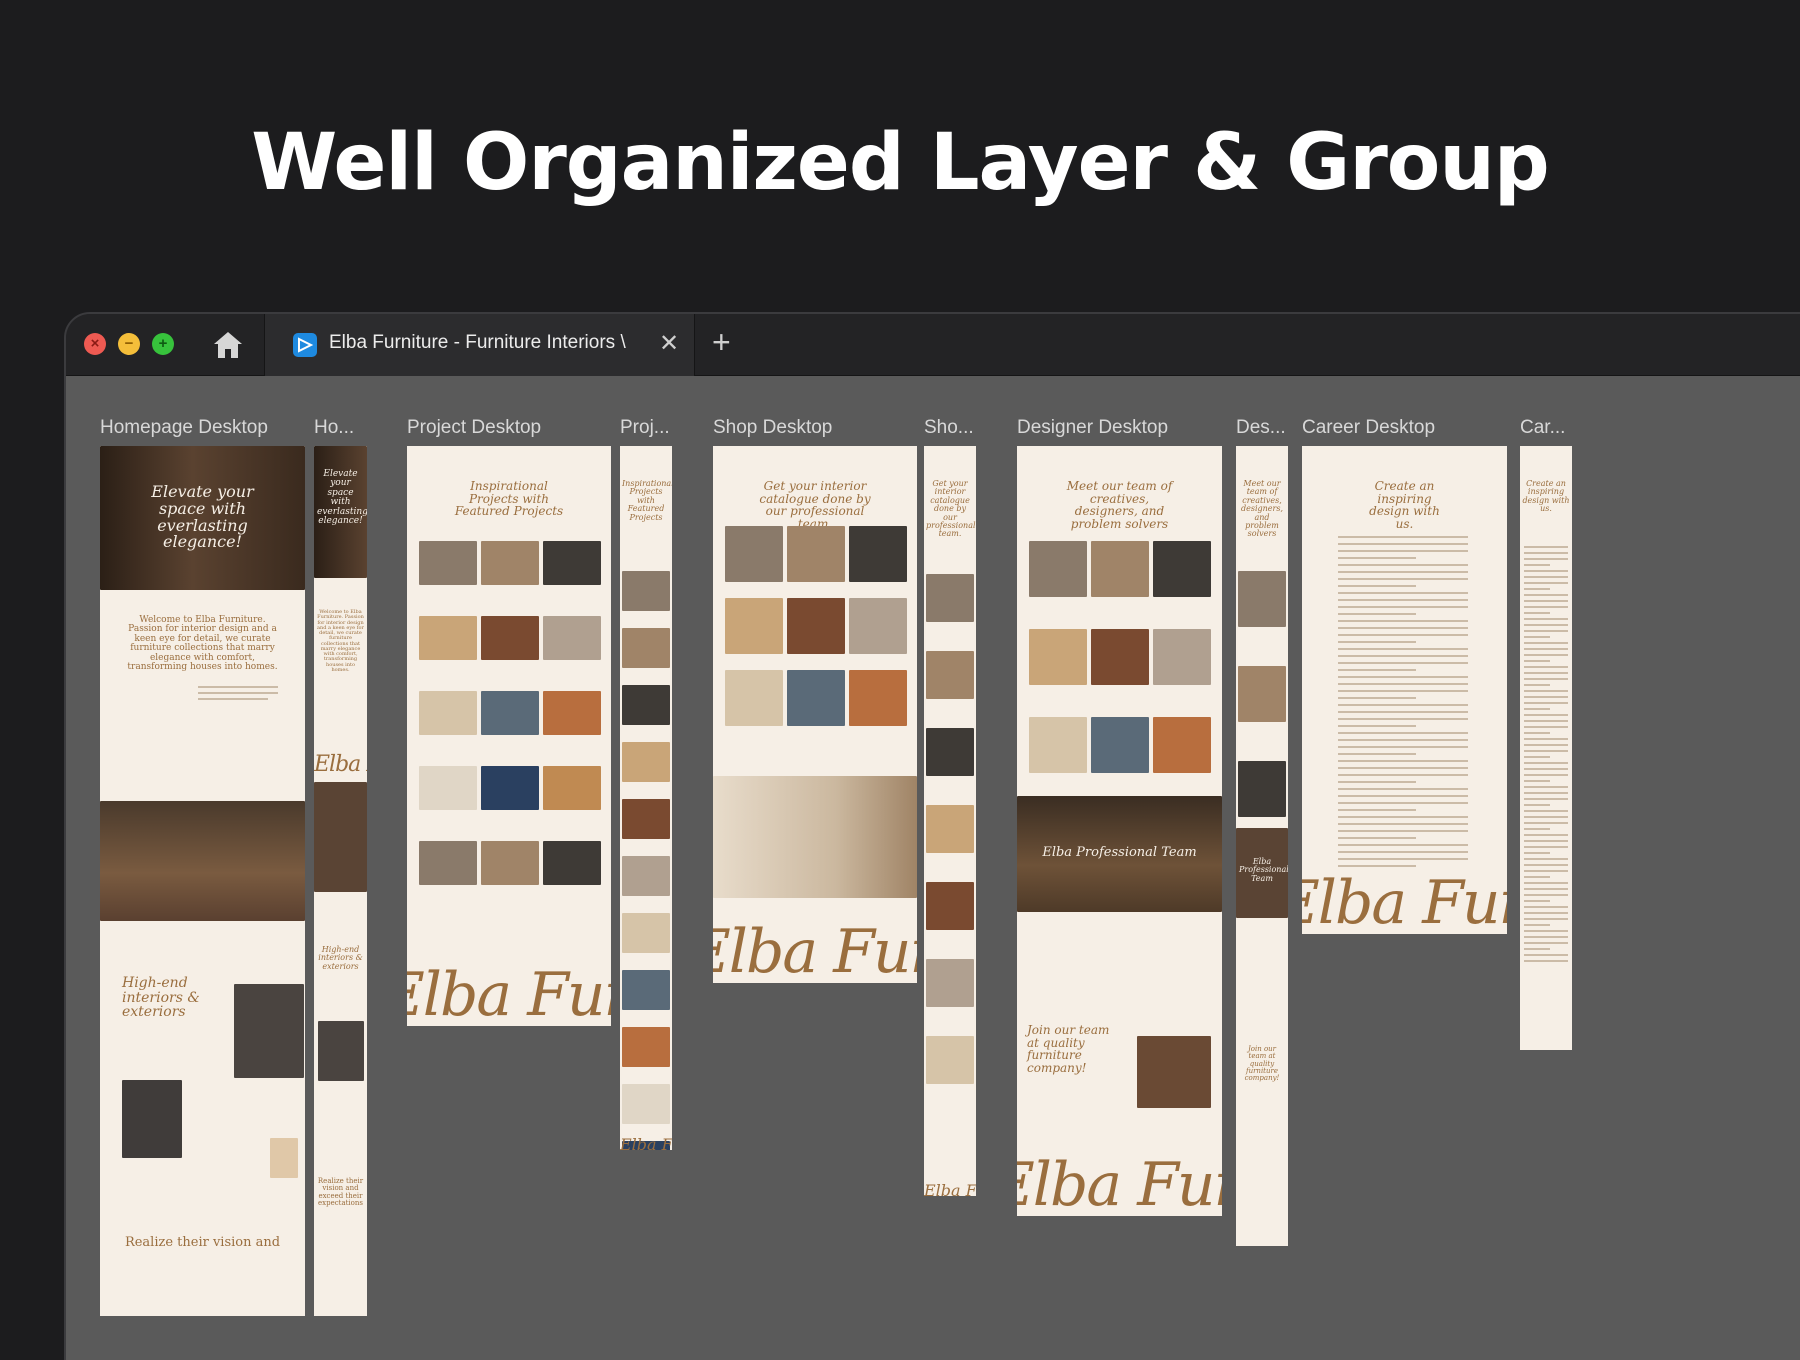 The height and width of the screenshot is (1360, 1800). I want to click on frame-label-homepage-desktop: Homepage Desktop, so click(184, 428).